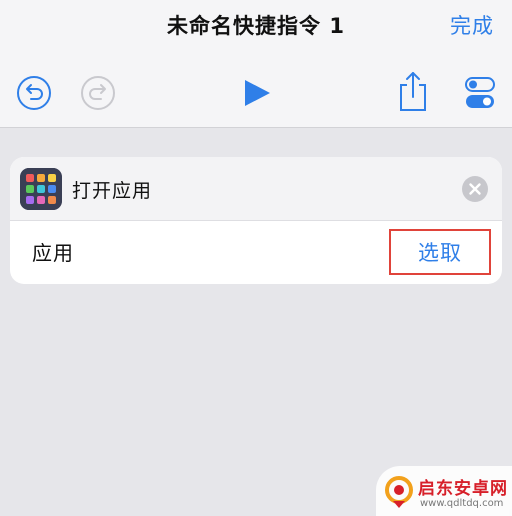  Describe the element at coordinates (98, 93) in the screenshot. I see `redo-icon` at that location.